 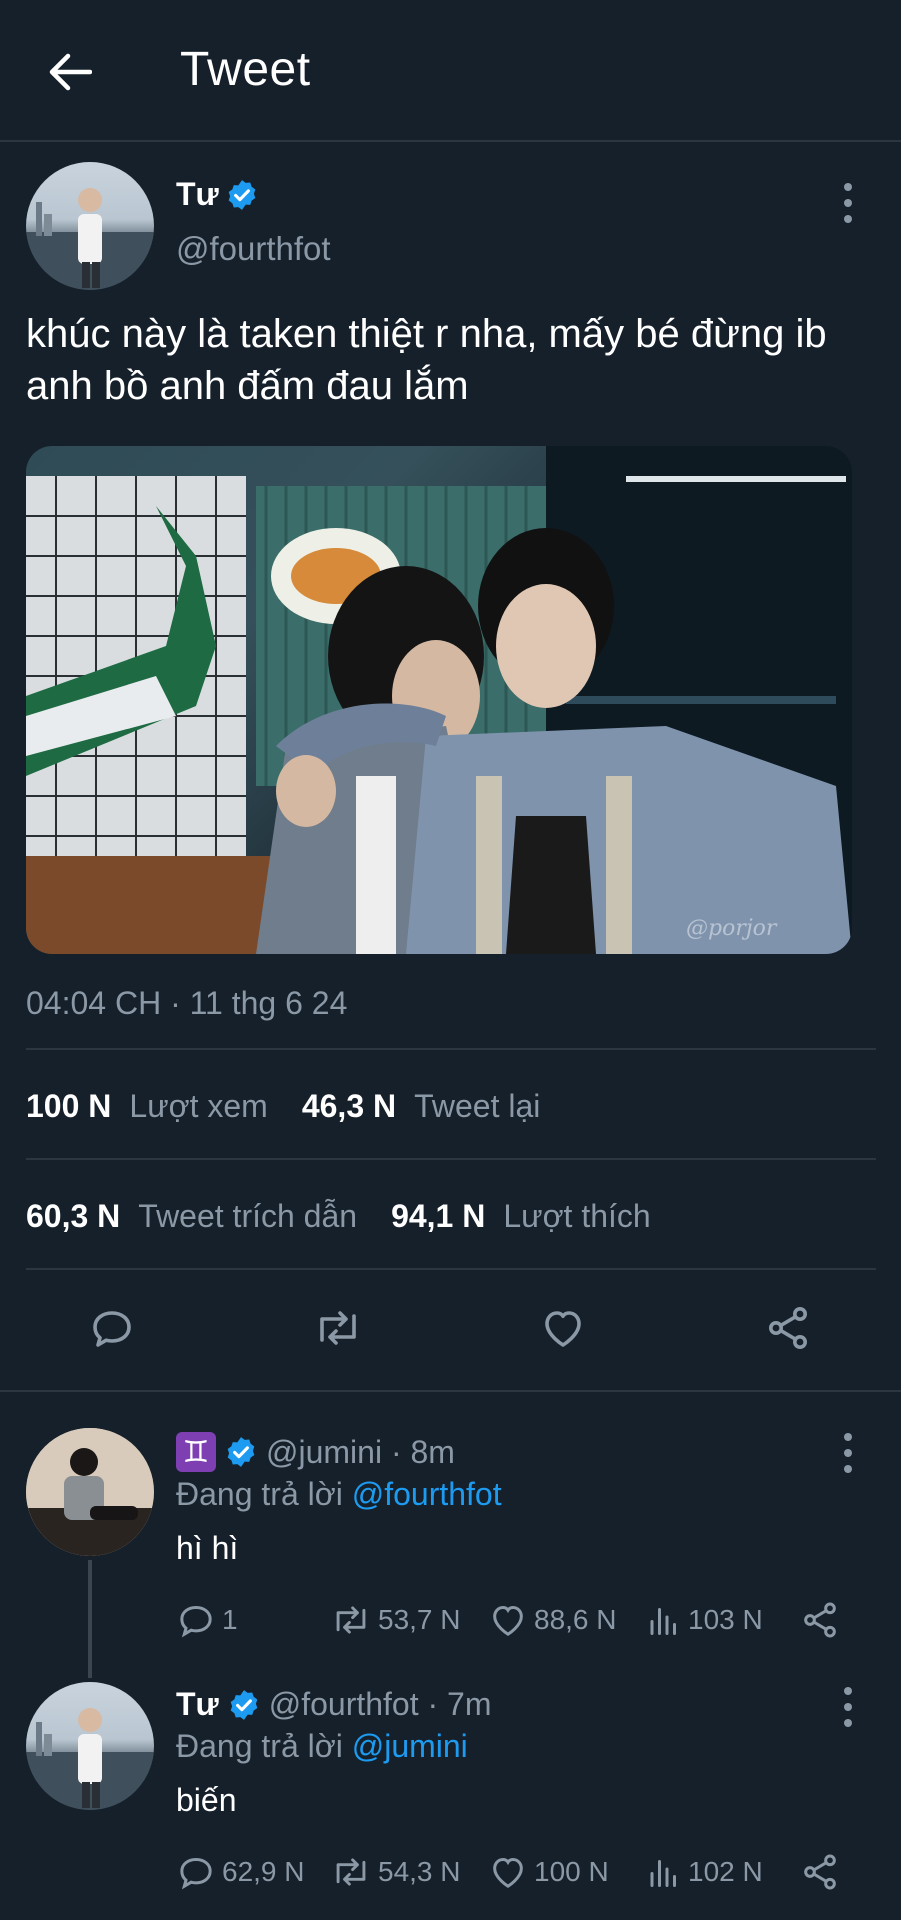 I want to click on views-action: 103 N, so click(x=704, y=1620).